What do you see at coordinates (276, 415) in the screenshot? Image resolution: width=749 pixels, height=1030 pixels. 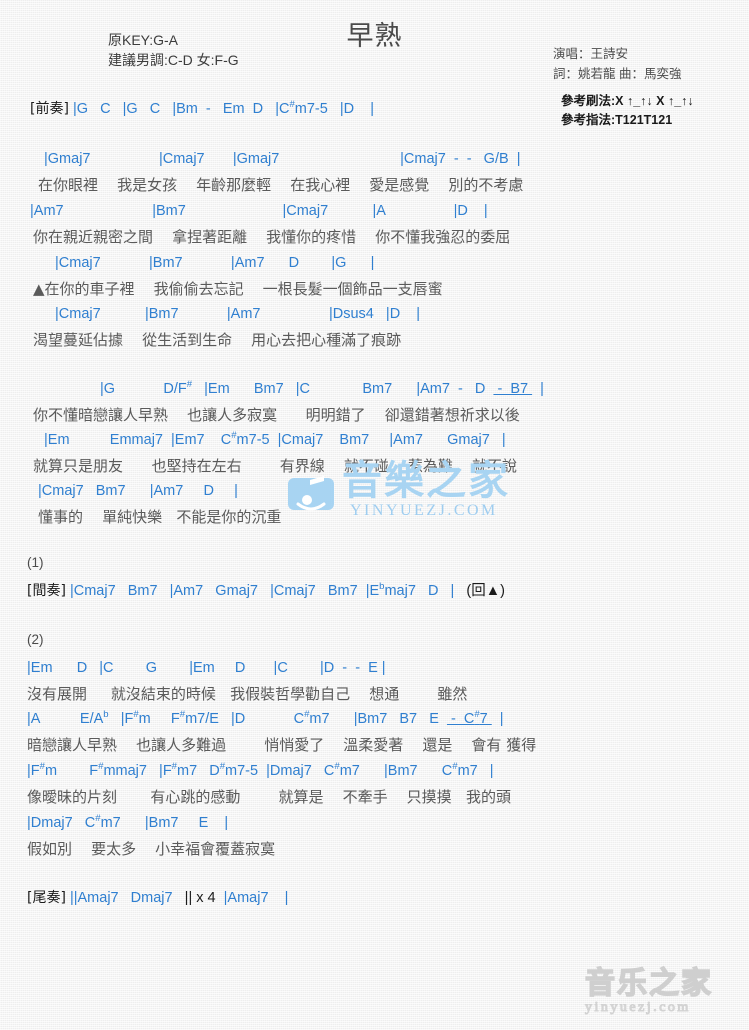 I see `chorus-lyric-row-1: 你不懂暗戀讓人早熟 也讓人多寂寞 明明錯了 卻還錯著想祈求以後` at bounding box center [276, 415].